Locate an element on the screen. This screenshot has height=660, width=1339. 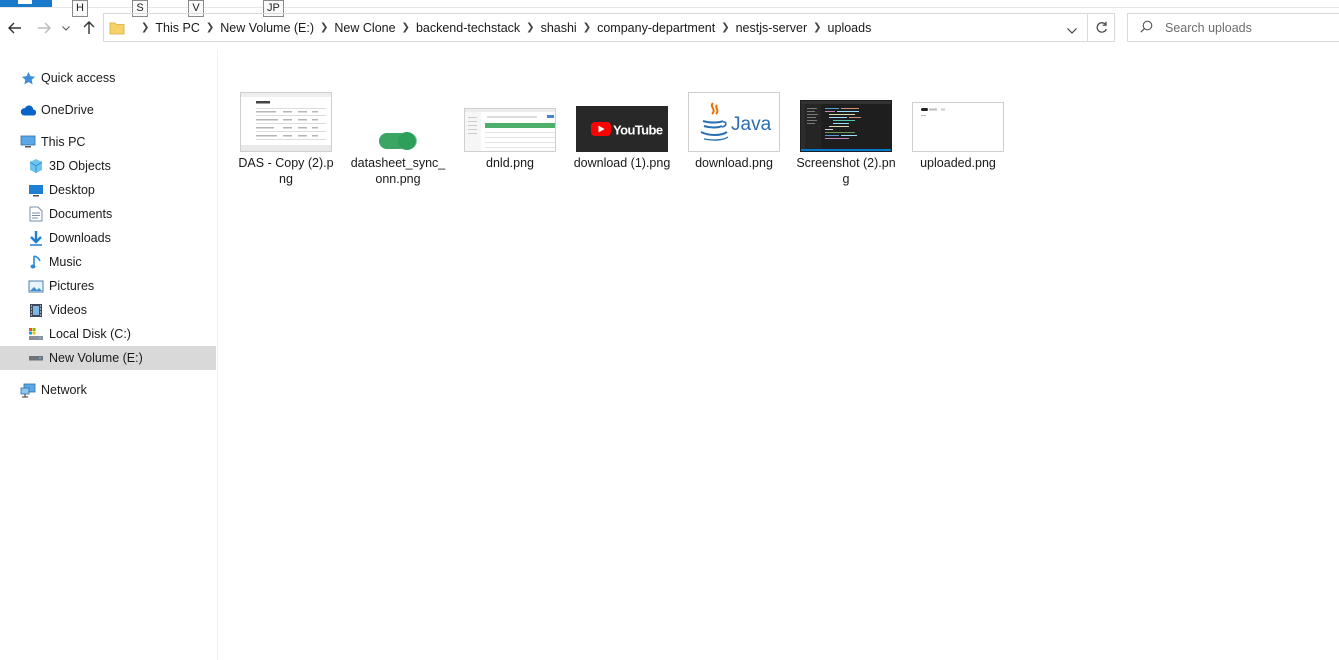
crumb-backend-techstack: backend-techstack is located at coordinates (468, 28).